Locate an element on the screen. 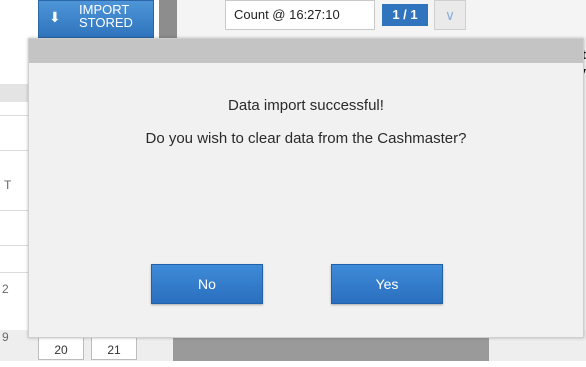 The width and height of the screenshot is (586, 367). left-panel-digit: 2 is located at coordinates (5, 289).